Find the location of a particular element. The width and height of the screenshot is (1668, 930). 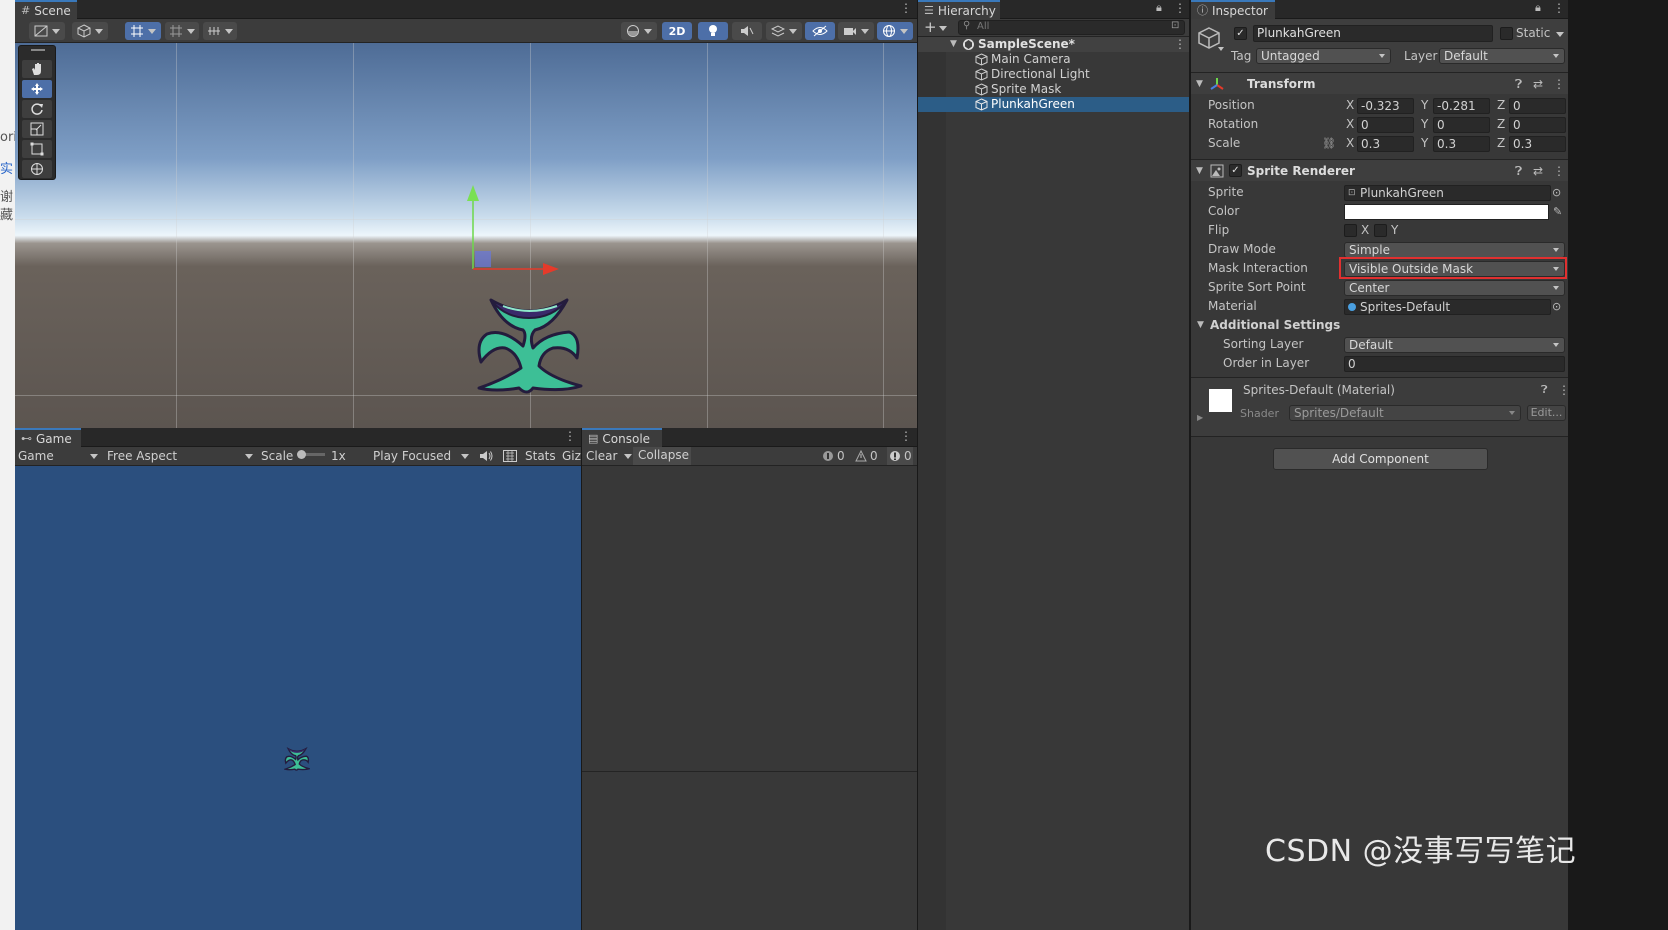

sprite-renderer-header: ▼ ✓ Sprite Renderer ❓︎ ⇄ ⋮ is located at coordinates (1379, 170).